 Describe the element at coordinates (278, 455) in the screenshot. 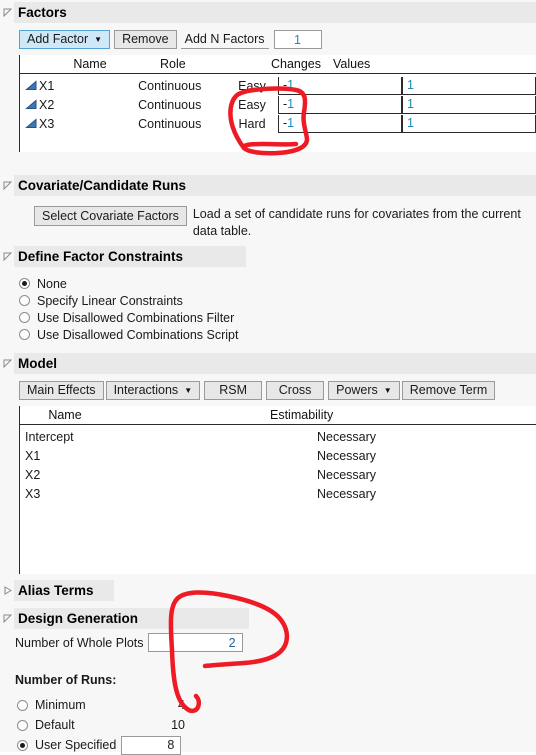

I see `table-row: X1 Necessary` at that location.